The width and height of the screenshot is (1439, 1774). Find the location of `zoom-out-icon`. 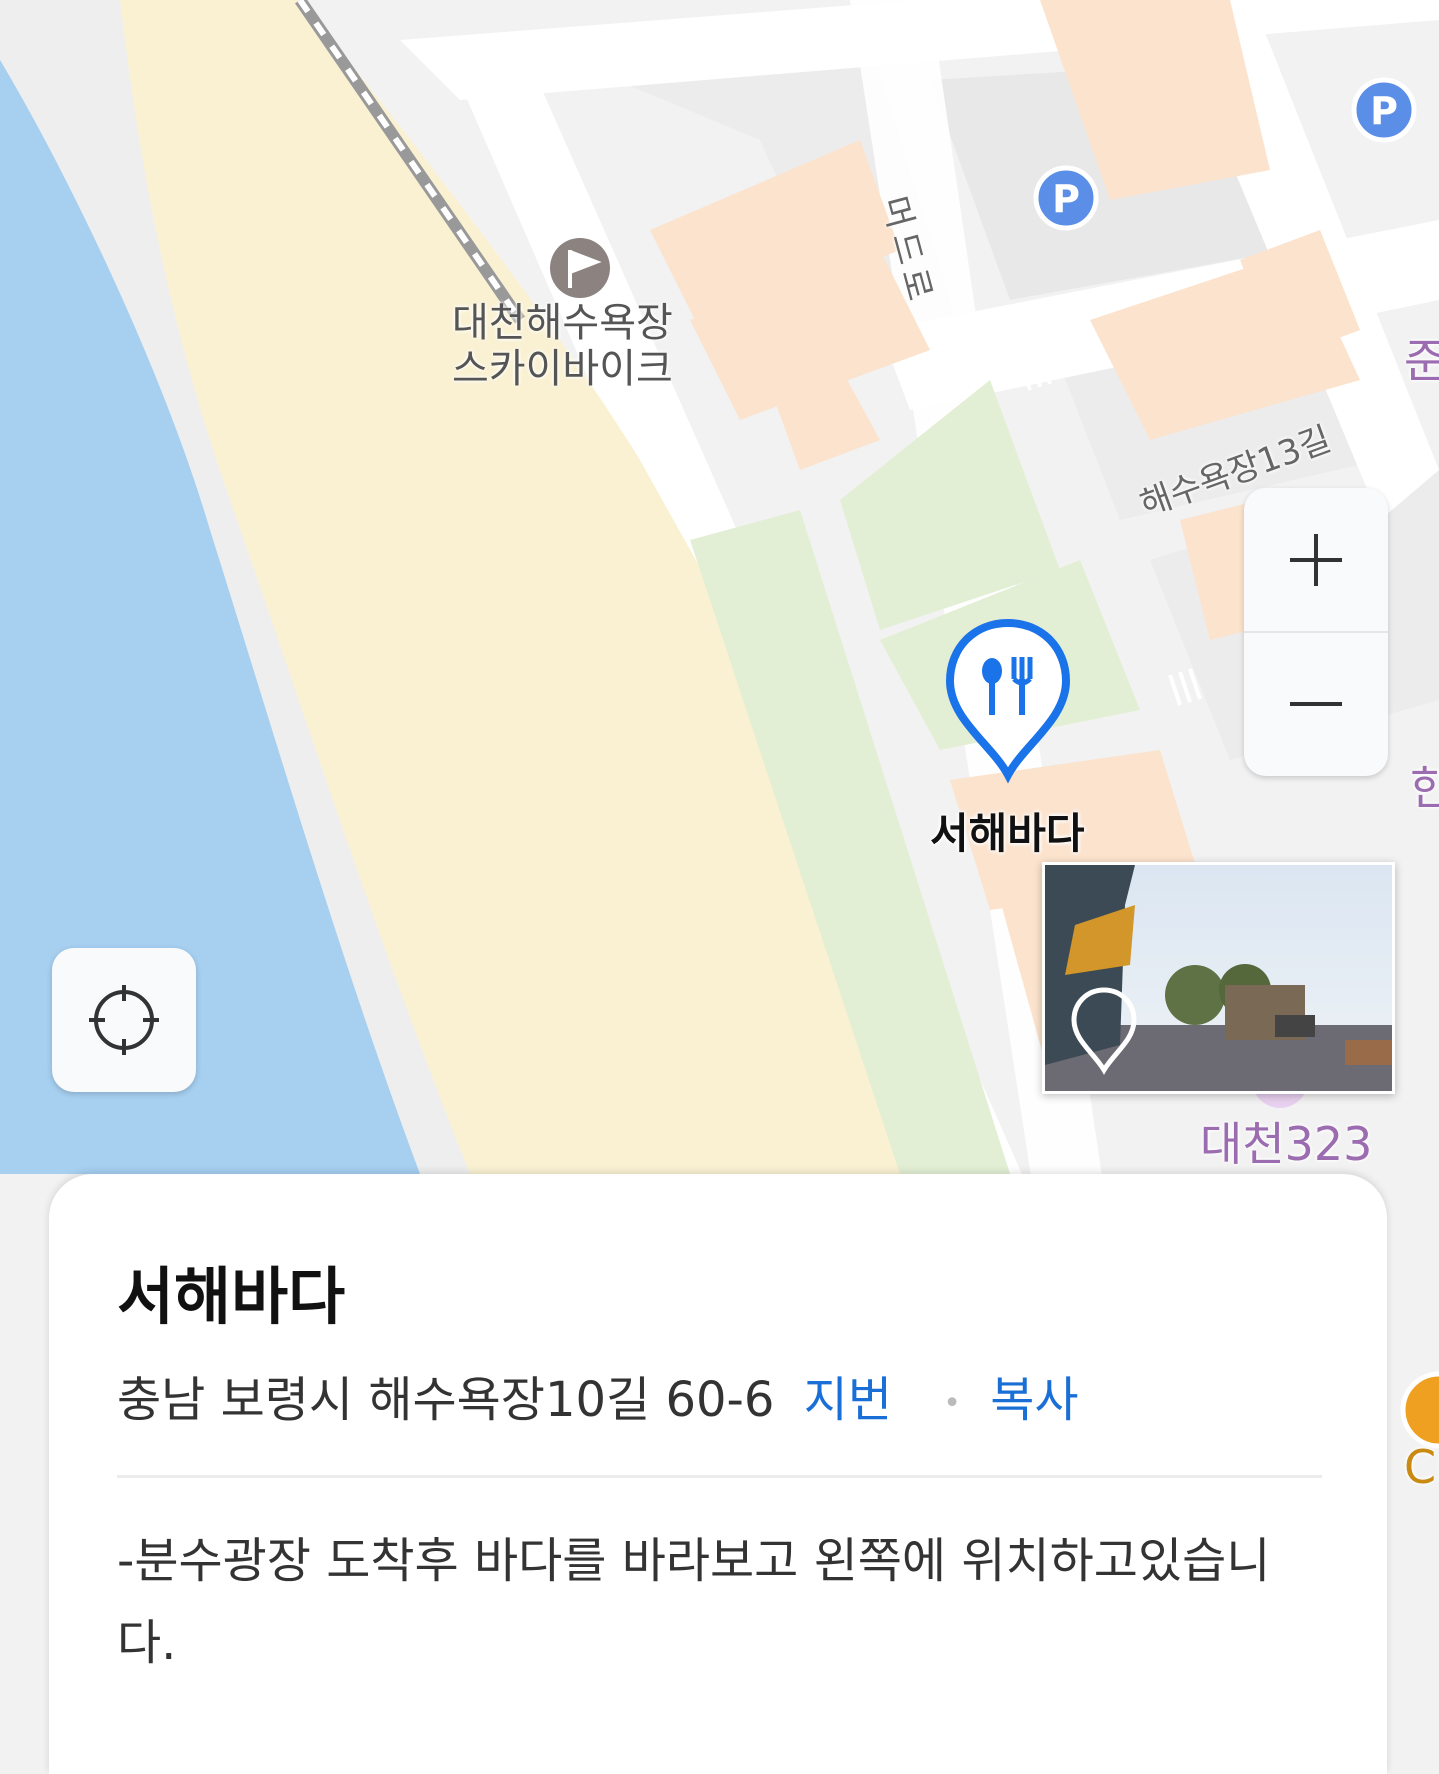

zoom-out-icon is located at coordinates (1316, 704).